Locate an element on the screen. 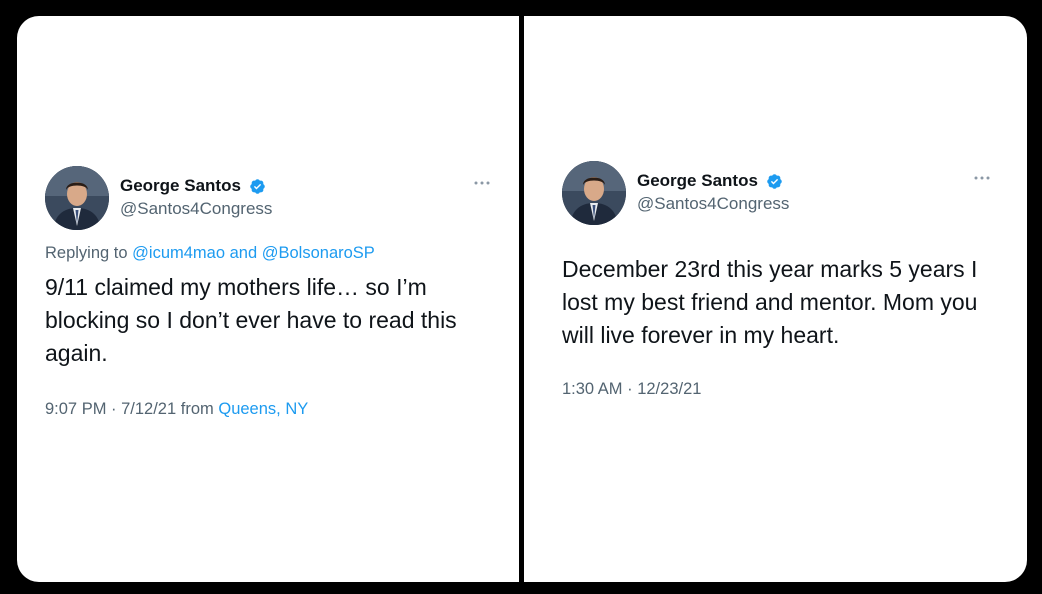 The width and height of the screenshot is (1042, 594). tweet-timestamp: 9:07 PM · 7/12/21 is located at coordinates (110, 409).